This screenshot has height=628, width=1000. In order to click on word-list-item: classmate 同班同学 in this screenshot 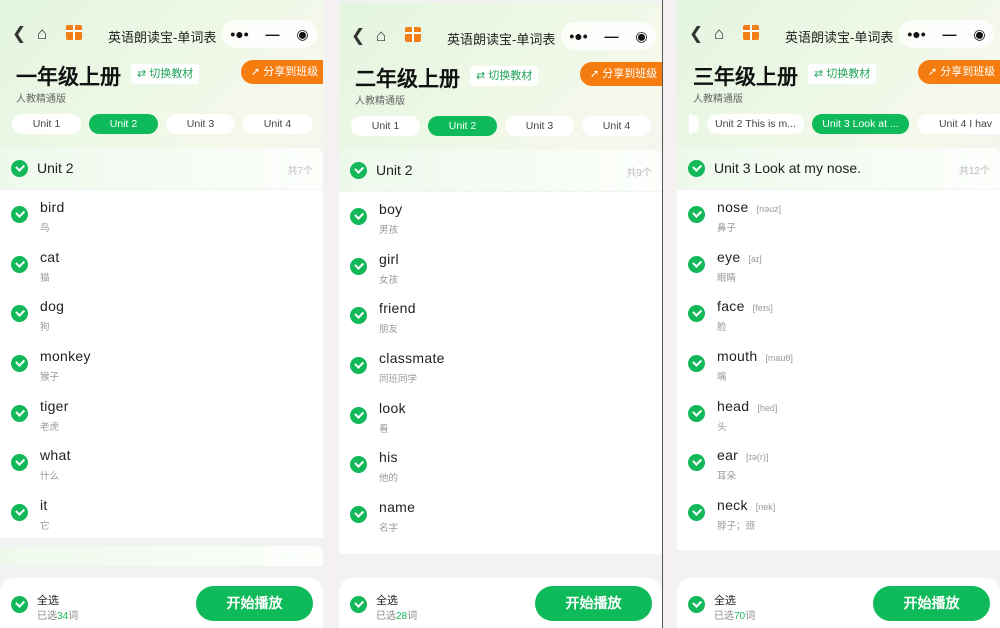, I will do `click(500, 366)`.